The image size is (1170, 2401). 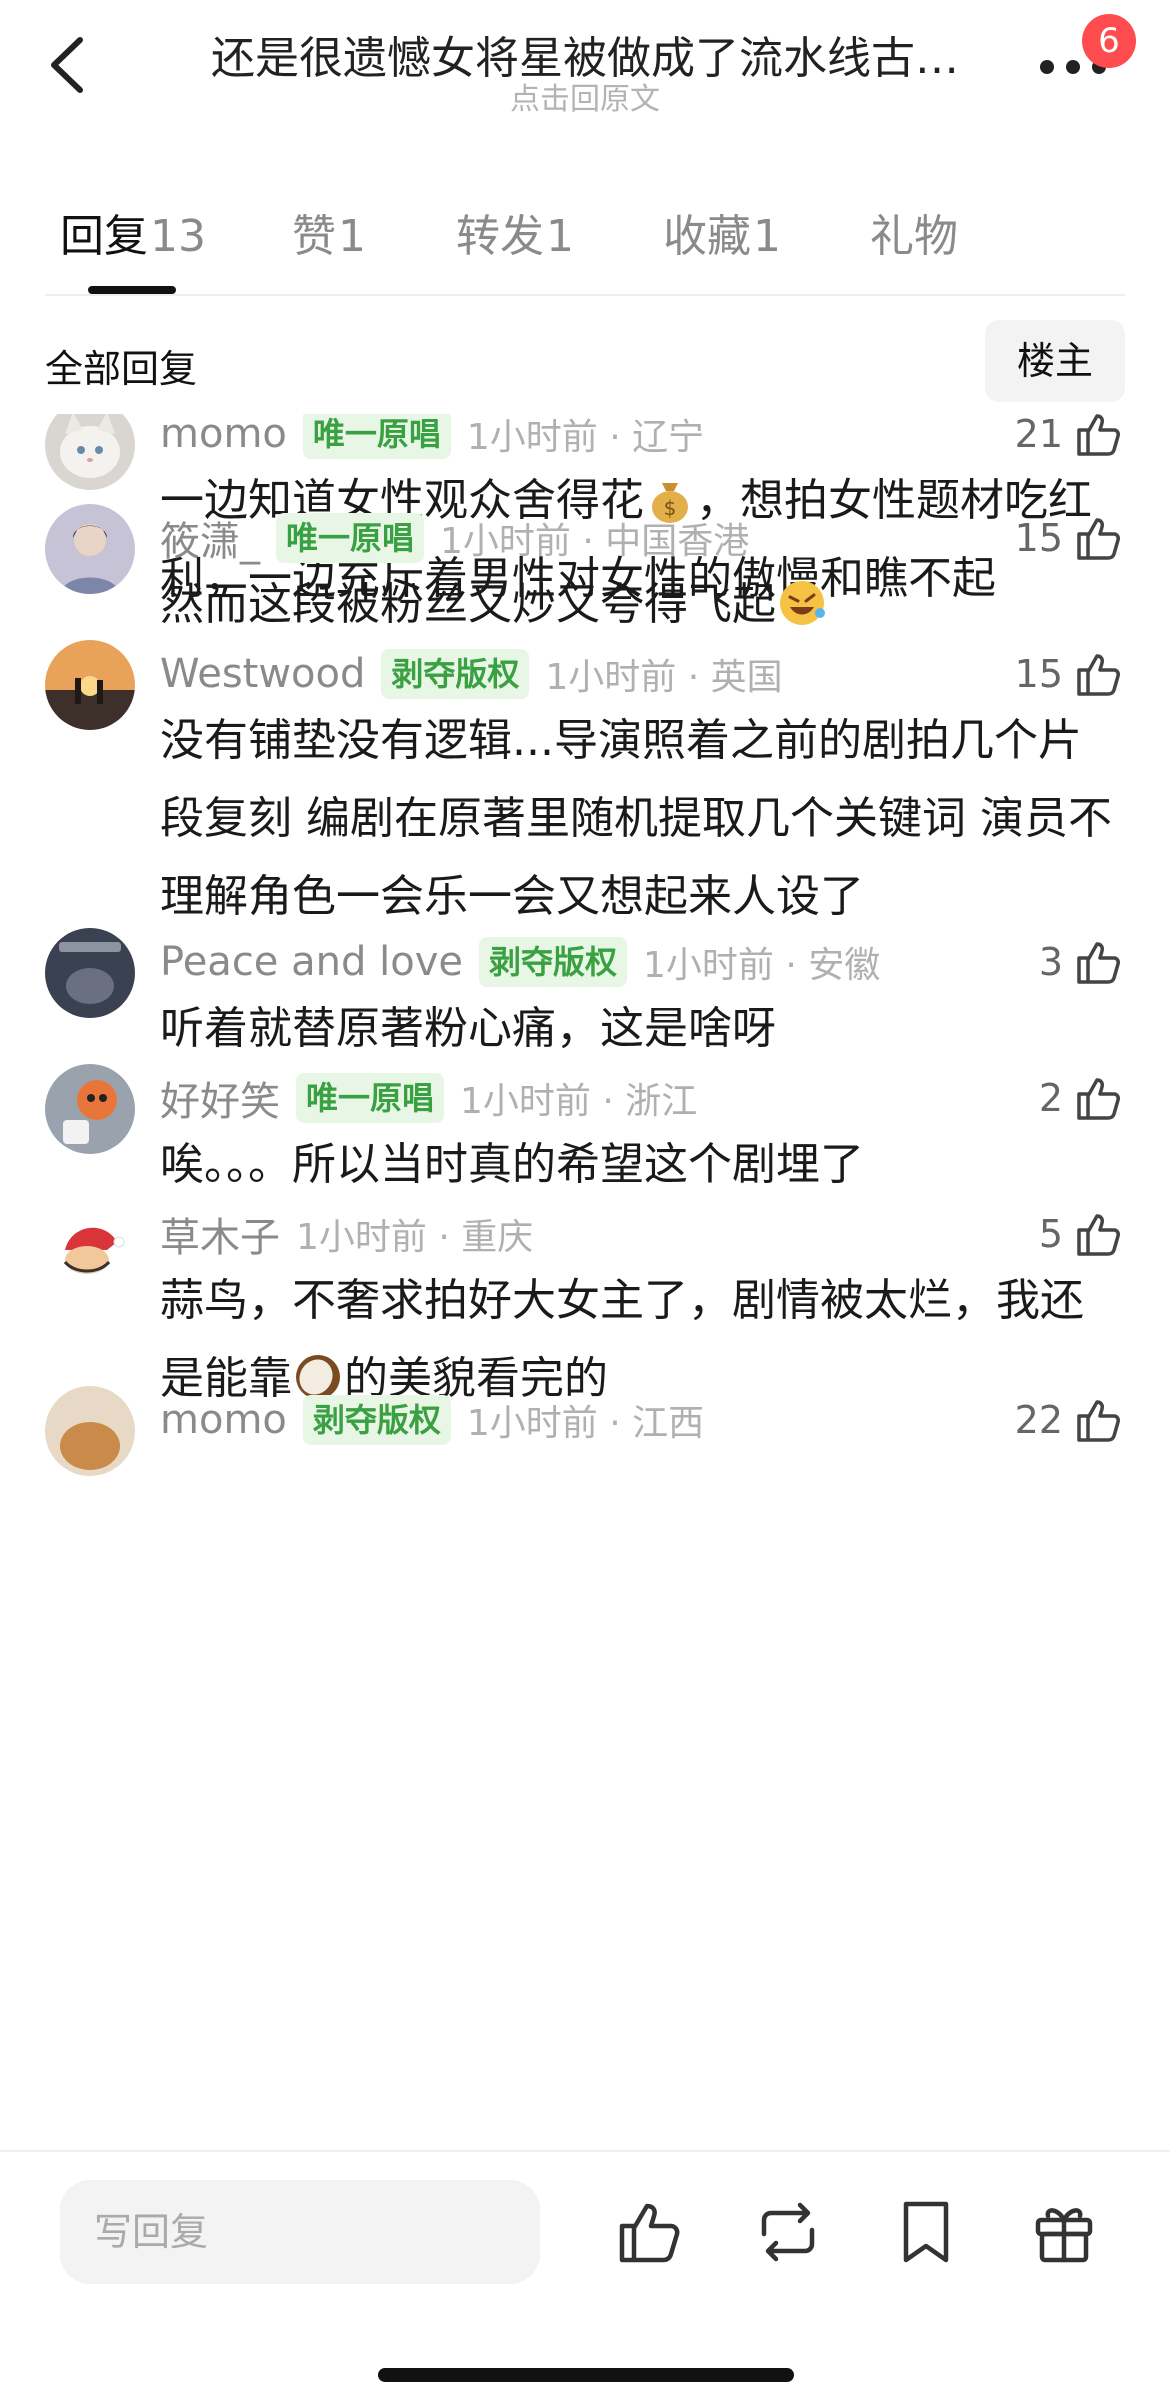 I want to click on divider, so click(x=585, y=295).